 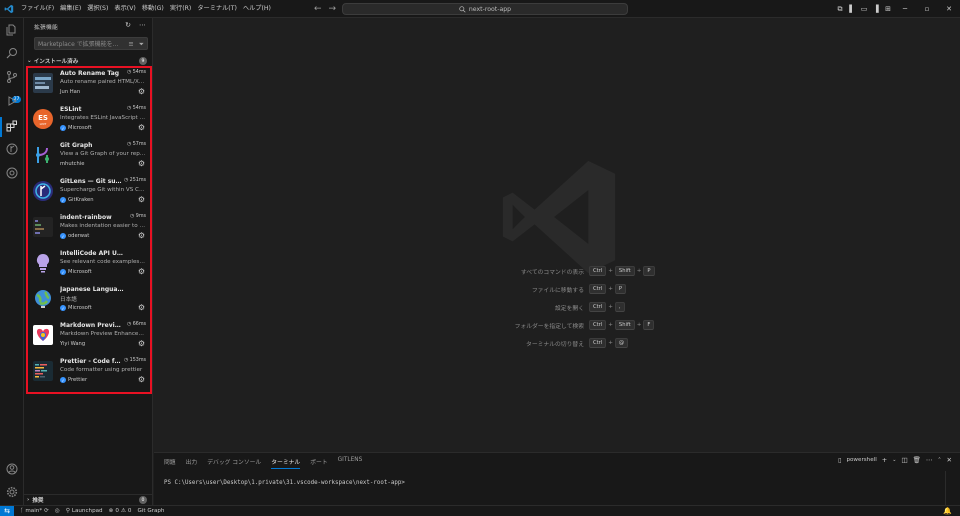 What do you see at coordinates (12, 149) in the screenshot?
I see `gitlens-activity-icon` at bounding box center [12, 149].